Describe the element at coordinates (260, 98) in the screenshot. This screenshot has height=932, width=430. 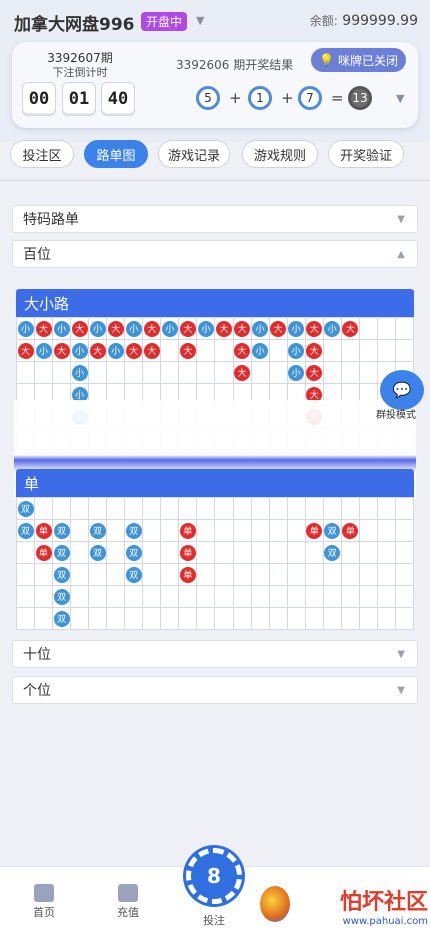
I see `result-ball-2: 1` at that location.